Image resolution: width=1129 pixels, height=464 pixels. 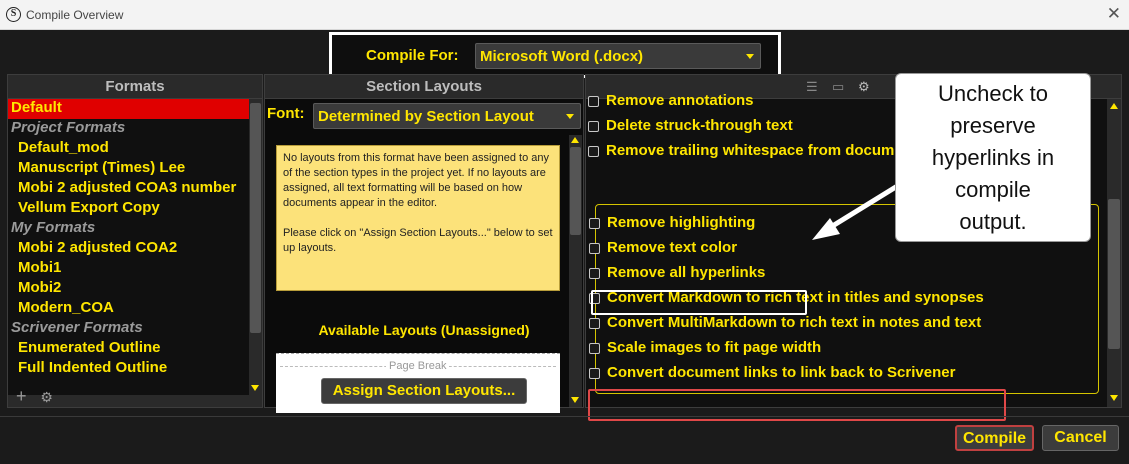 I want to click on annotation-line: hyperlinks in, so click(x=993, y=157).